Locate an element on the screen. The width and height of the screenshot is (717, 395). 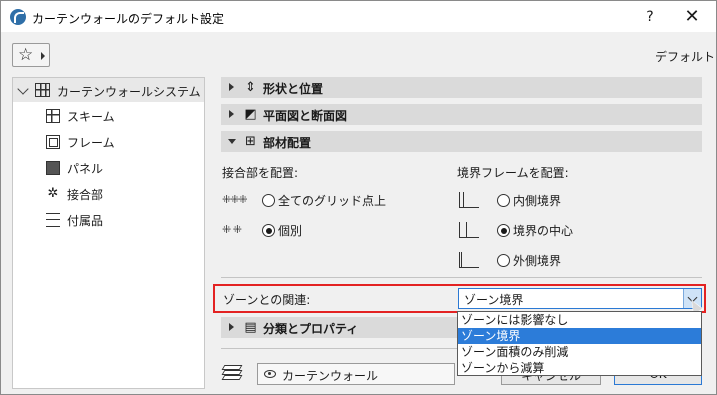
zone-relation-row: ゾーンとの関連: ゾーン境界 is located at coordinates (459, 298).